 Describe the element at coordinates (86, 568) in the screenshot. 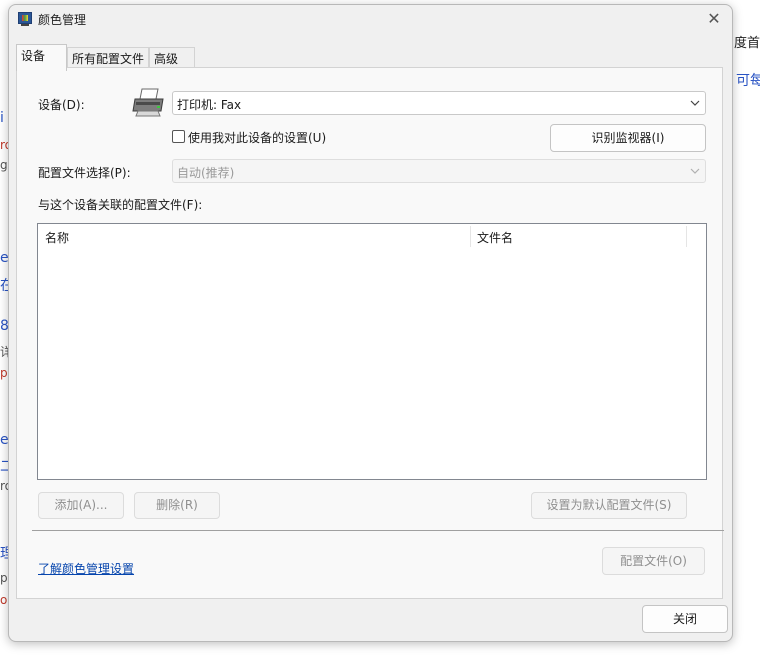

I see `learn-color-management-link: 了解颜色管理设置` at that location.